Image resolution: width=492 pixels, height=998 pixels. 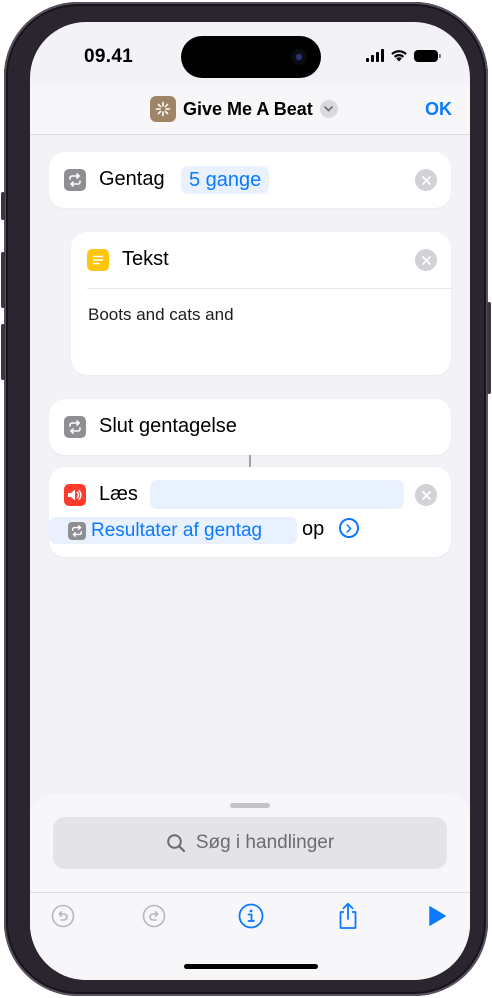 What do you see at coordinates (375, 55) in the screenshot?
I see `cellular-signal-icon` at bounding box center [375, 55].